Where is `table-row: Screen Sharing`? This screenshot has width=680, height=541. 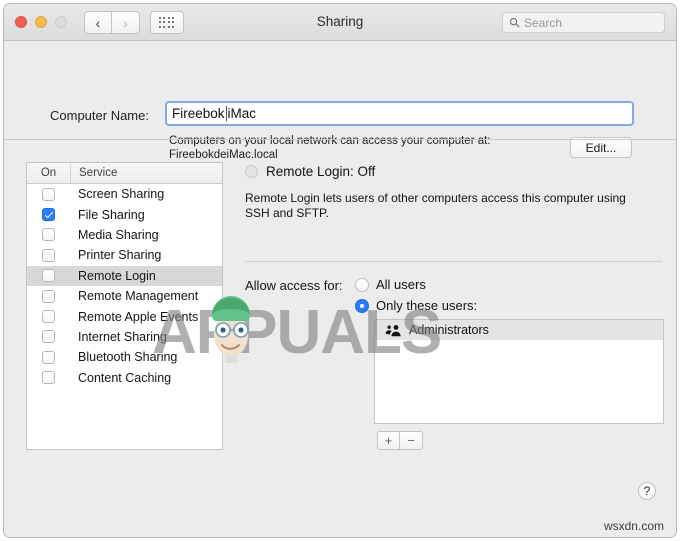 table-row: Screen Sharing is located at coordinates (124, 194).